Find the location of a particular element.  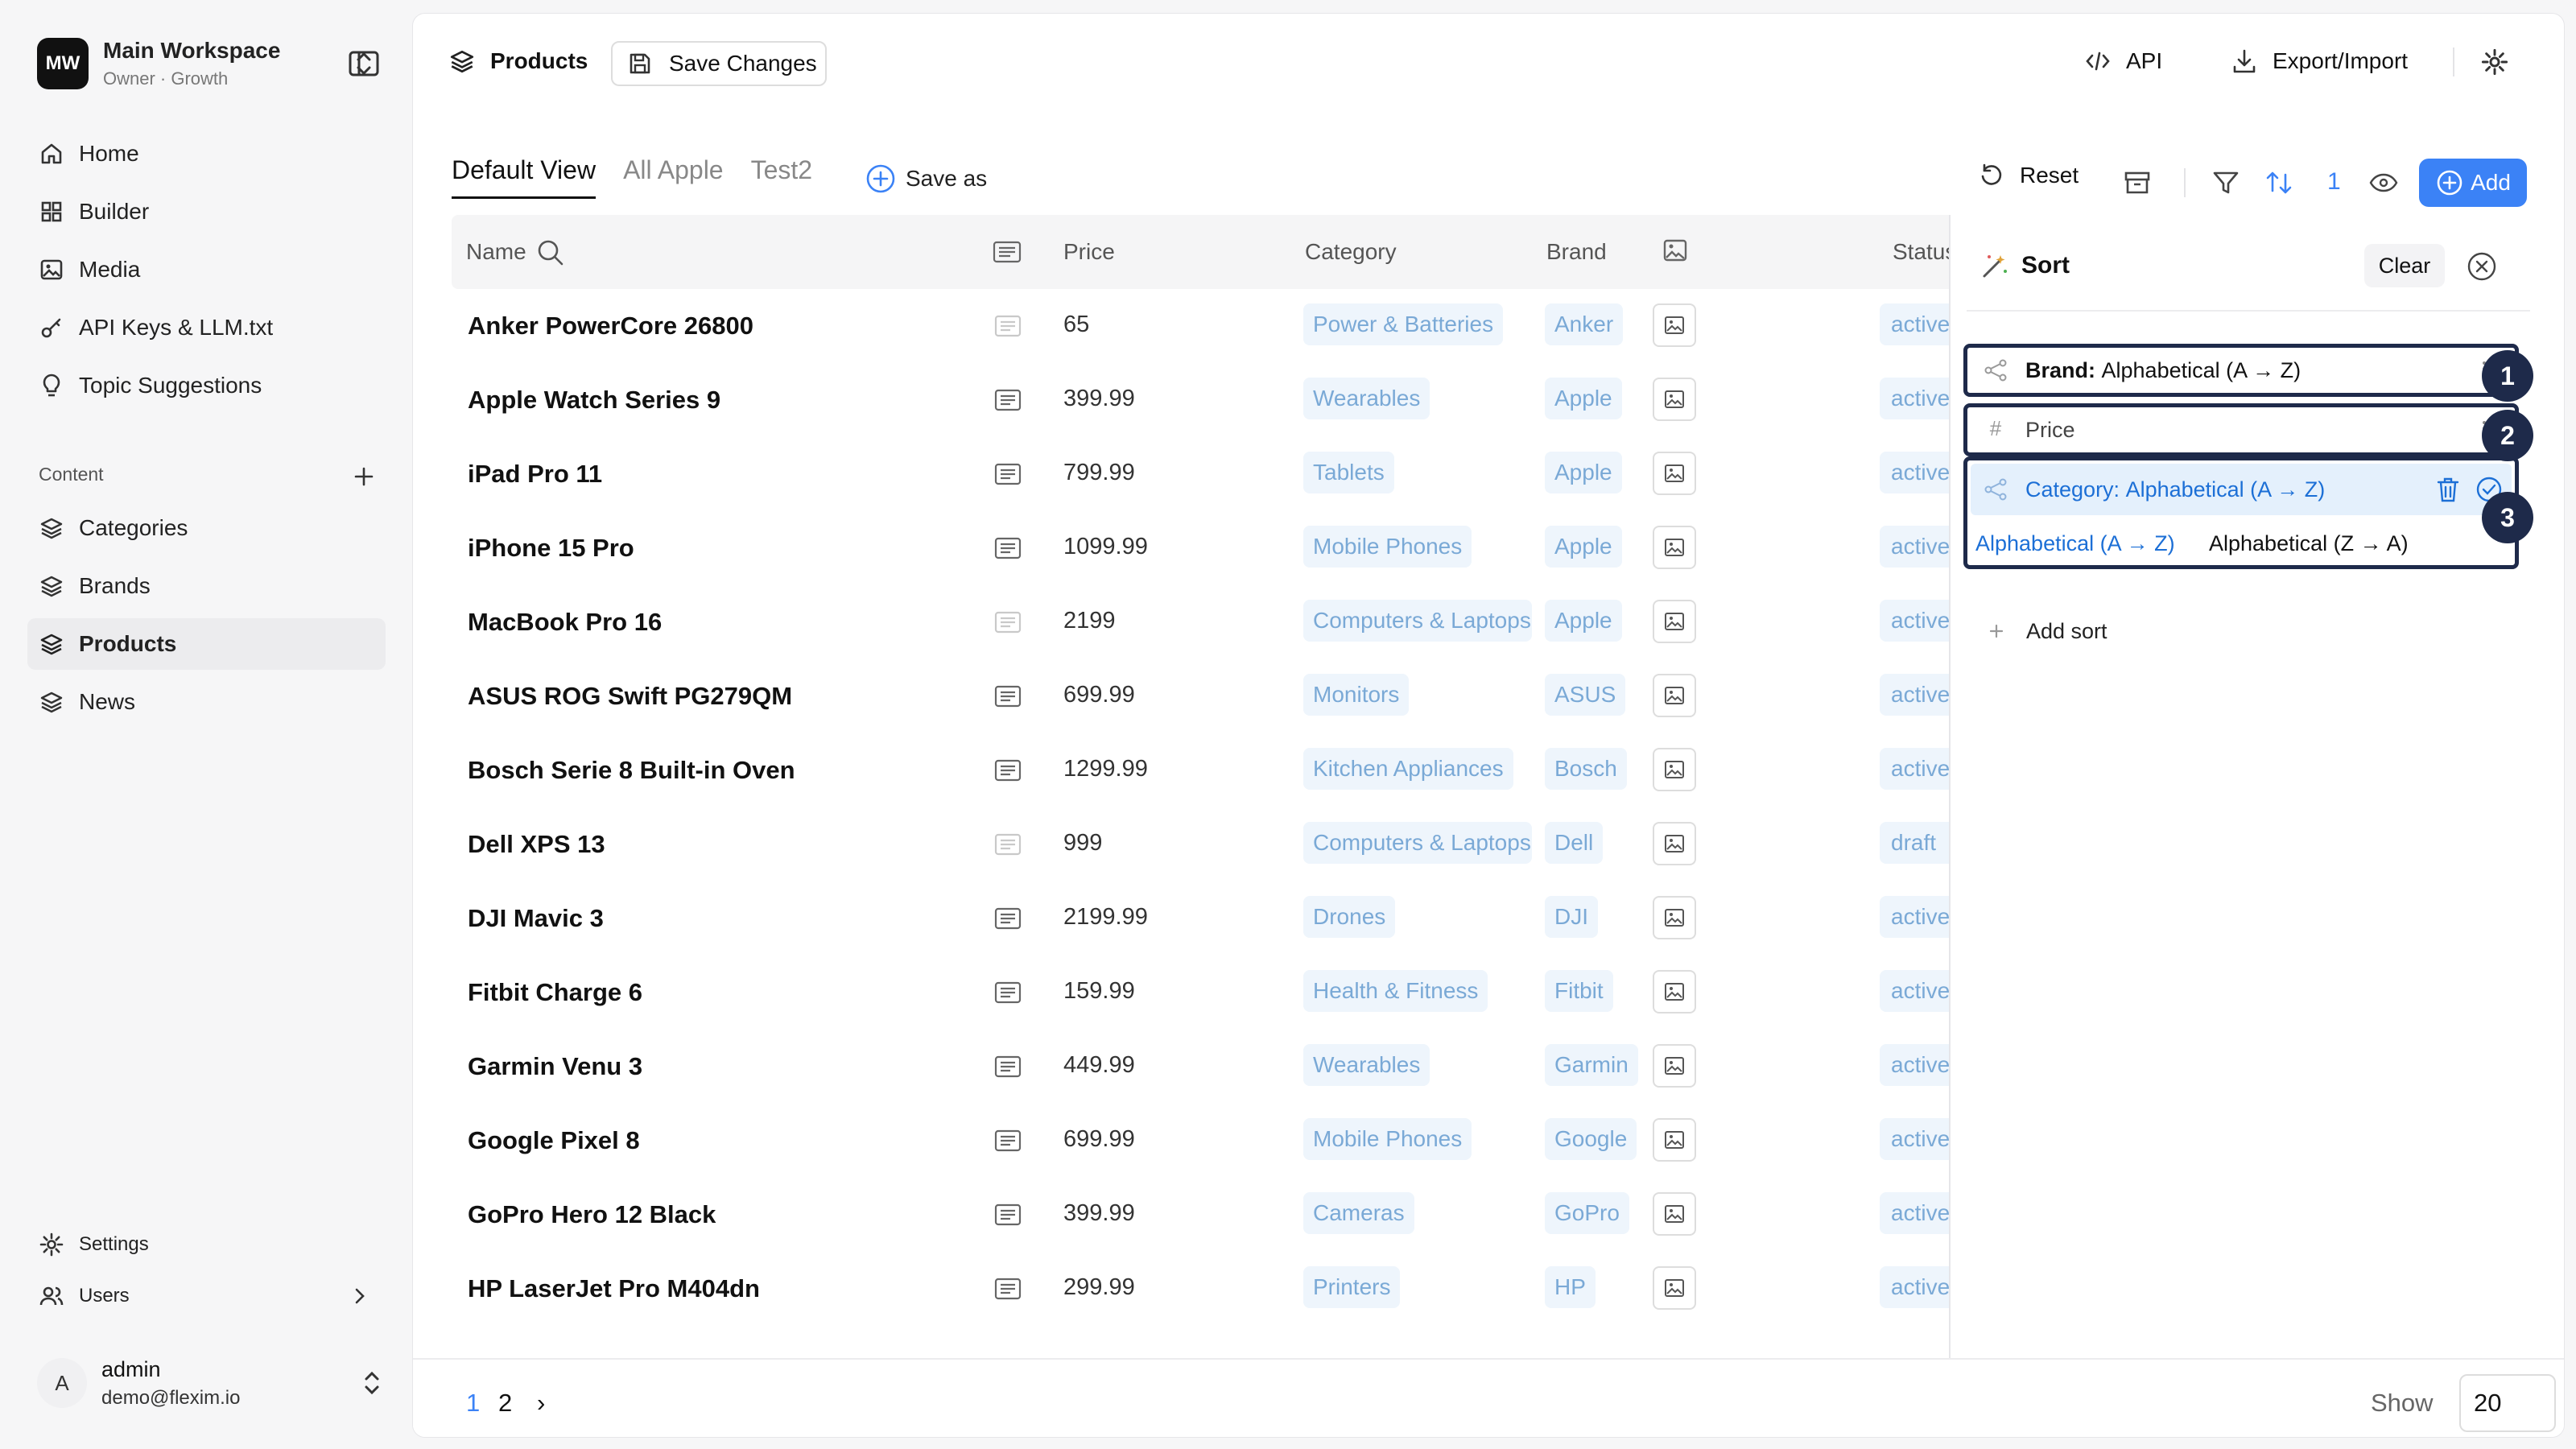

api-button: API is located at coordinates (2123, 61).